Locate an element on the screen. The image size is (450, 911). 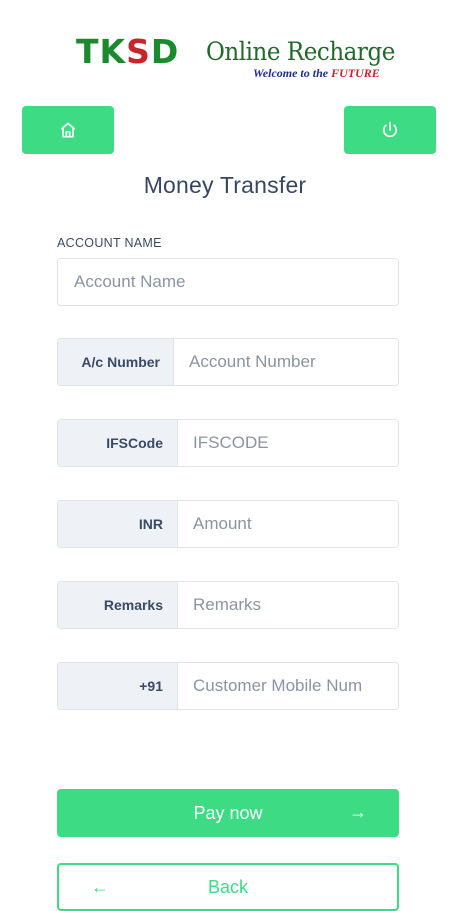
pay-now-button: Pay now → is located at coordinates (228, 813).